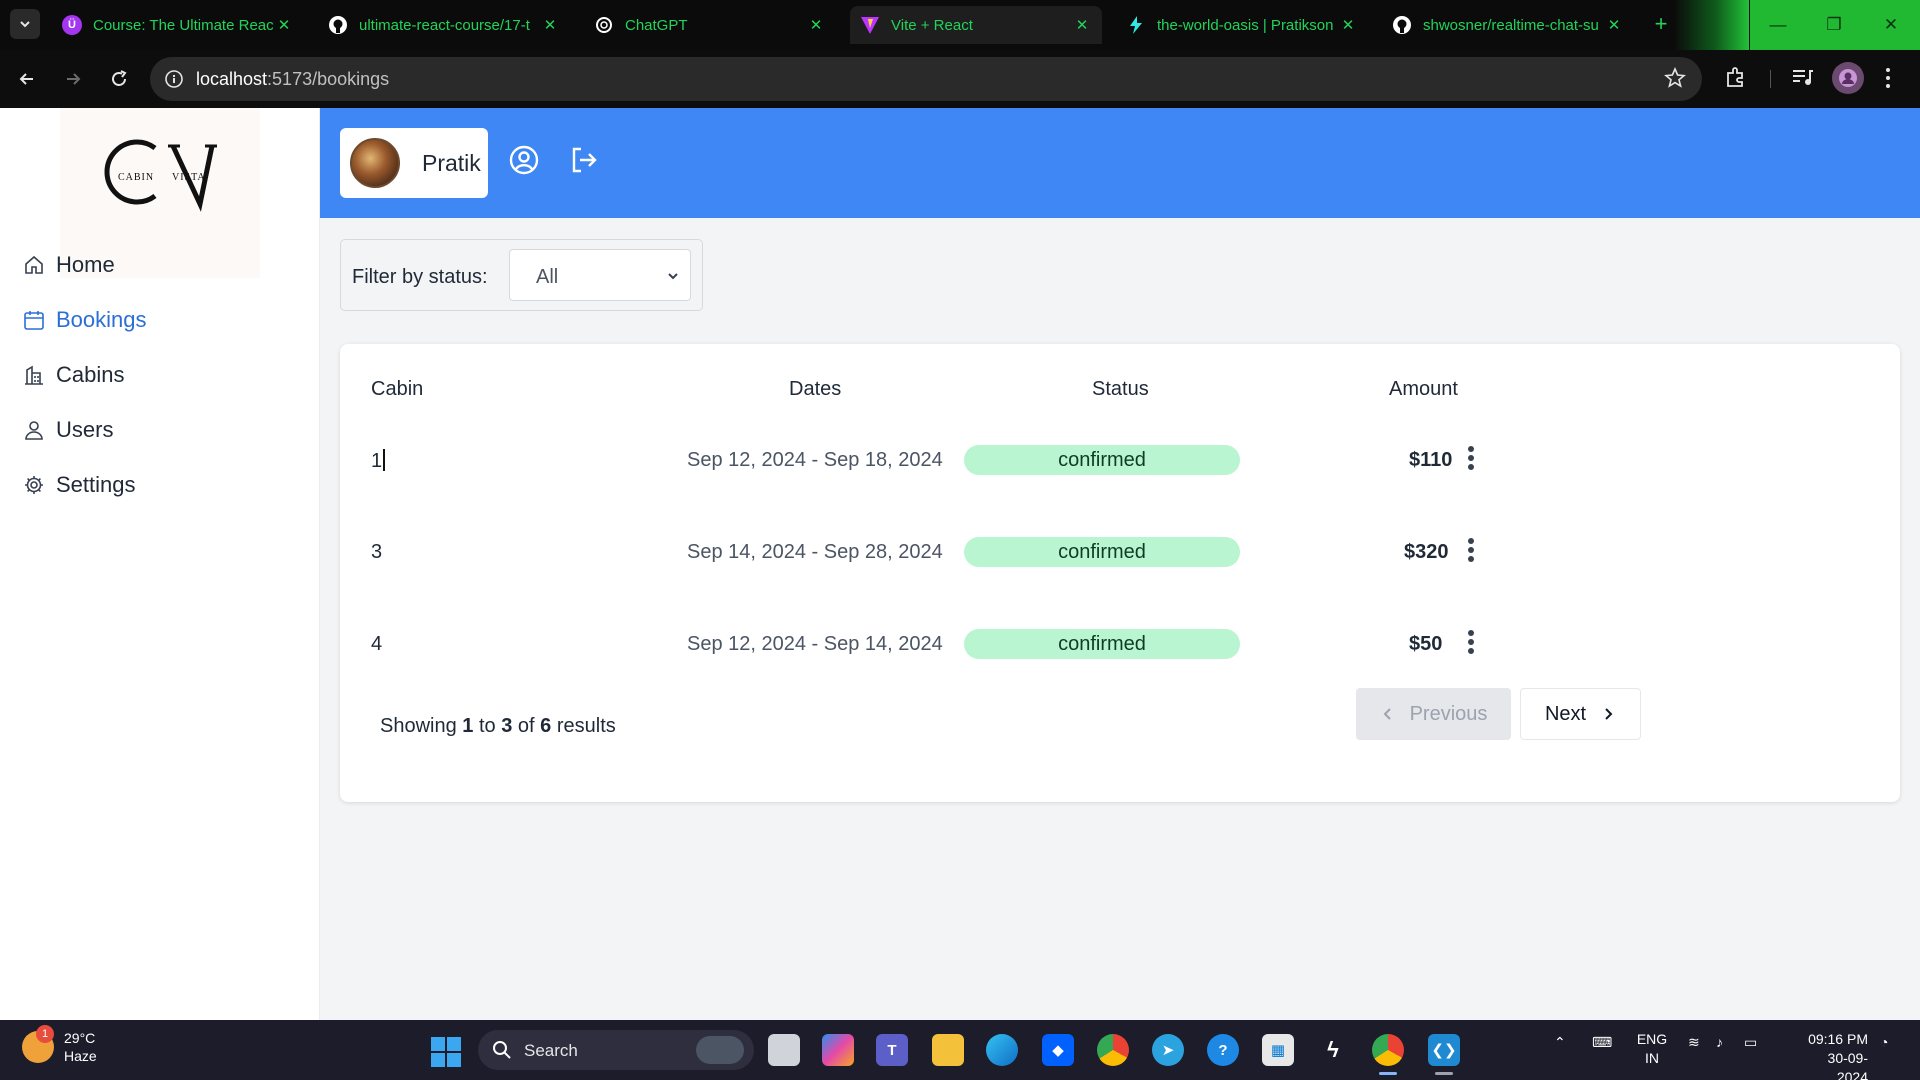 The image size is (1920, 1080). What do you see at coordinates (926, 79) in the screenshot?
I see `address-bar: localhost:5173/bookings` at bounding box center [926, 79].